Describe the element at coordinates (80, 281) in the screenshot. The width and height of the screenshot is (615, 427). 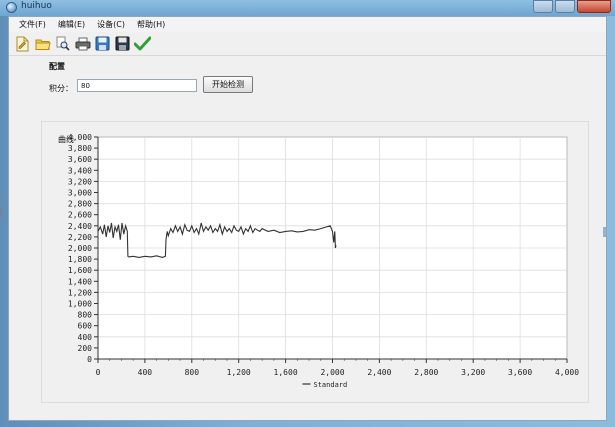
I see `y-tick-label: 1,400` at that location.